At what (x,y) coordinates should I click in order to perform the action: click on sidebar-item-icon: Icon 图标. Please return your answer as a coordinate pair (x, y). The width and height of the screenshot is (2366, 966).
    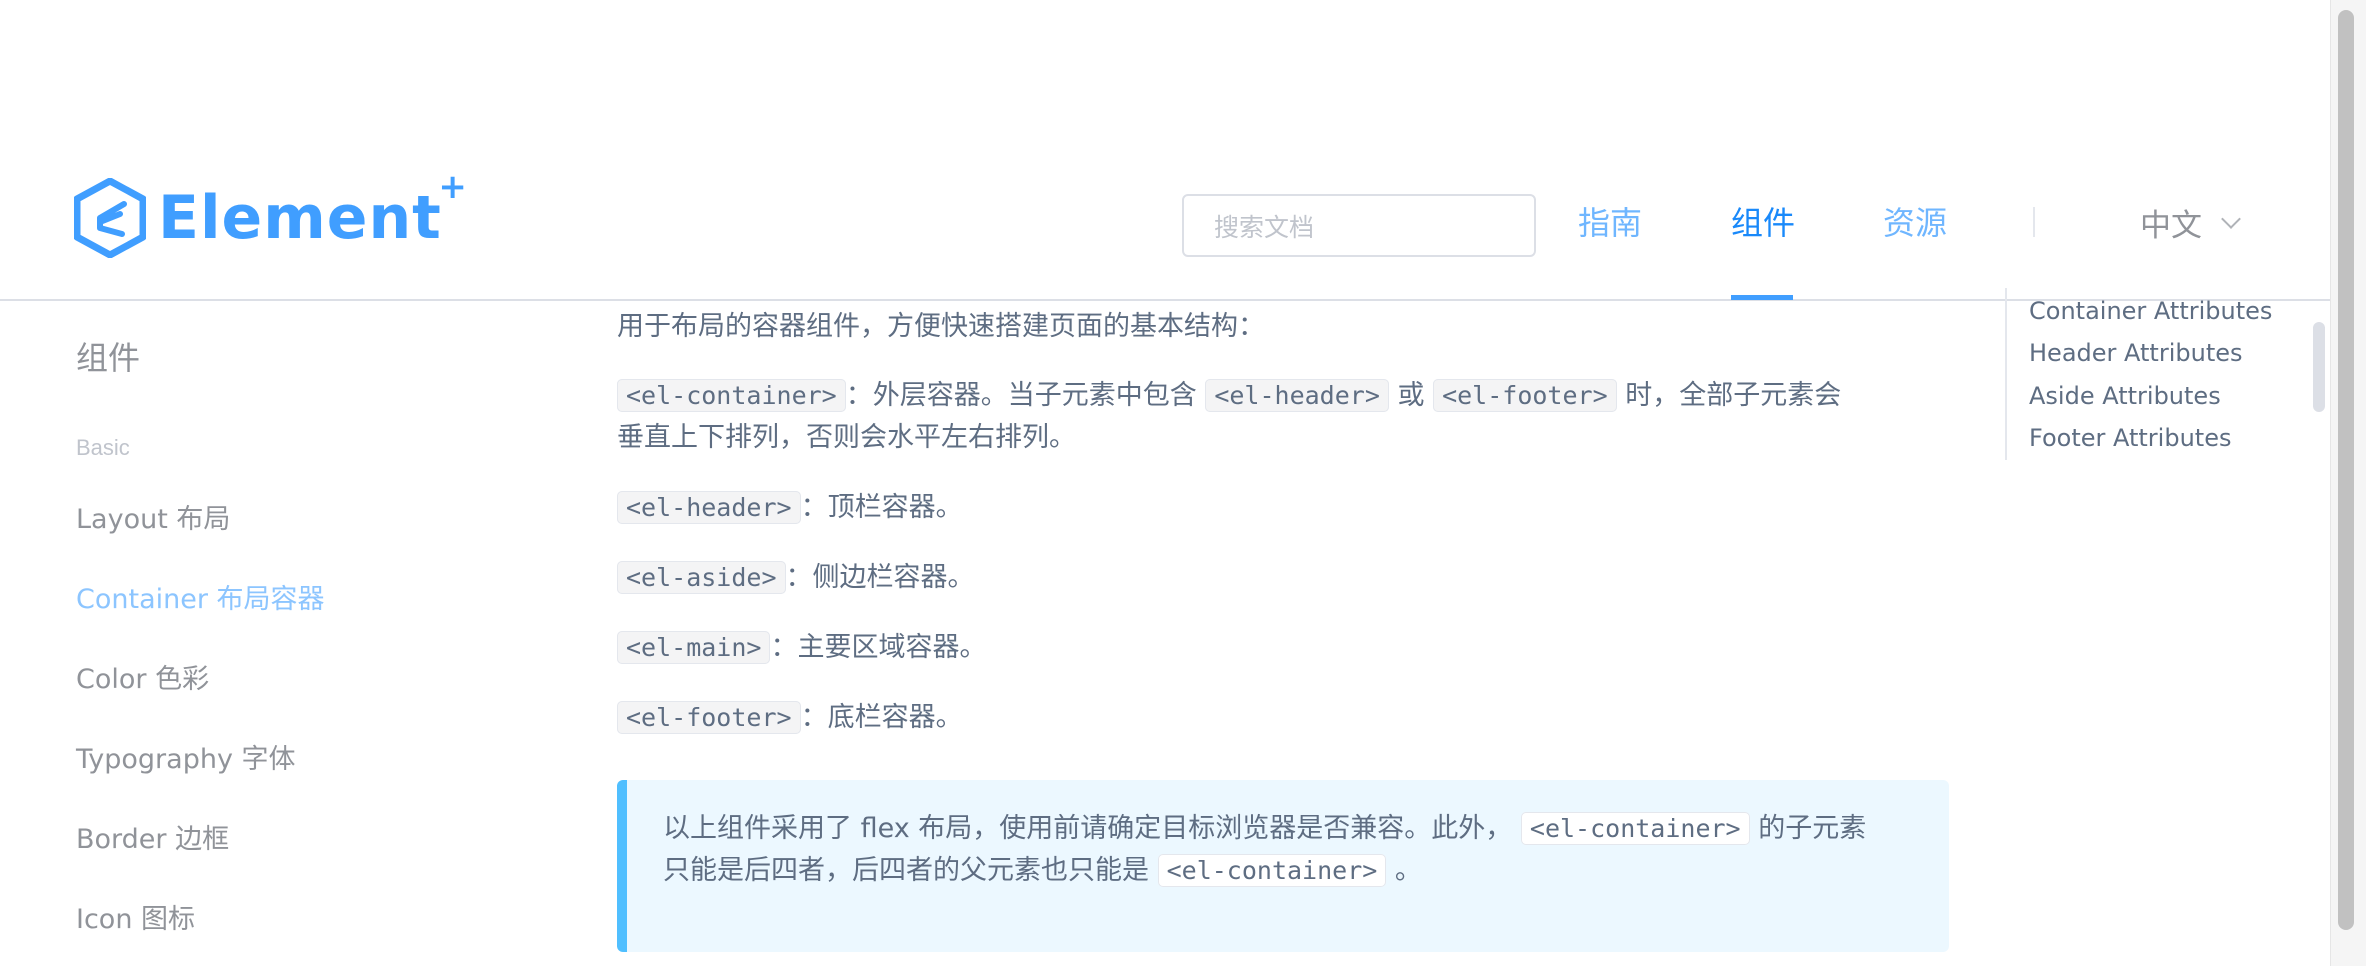
    Looking at the image, I should click on (135, 916).